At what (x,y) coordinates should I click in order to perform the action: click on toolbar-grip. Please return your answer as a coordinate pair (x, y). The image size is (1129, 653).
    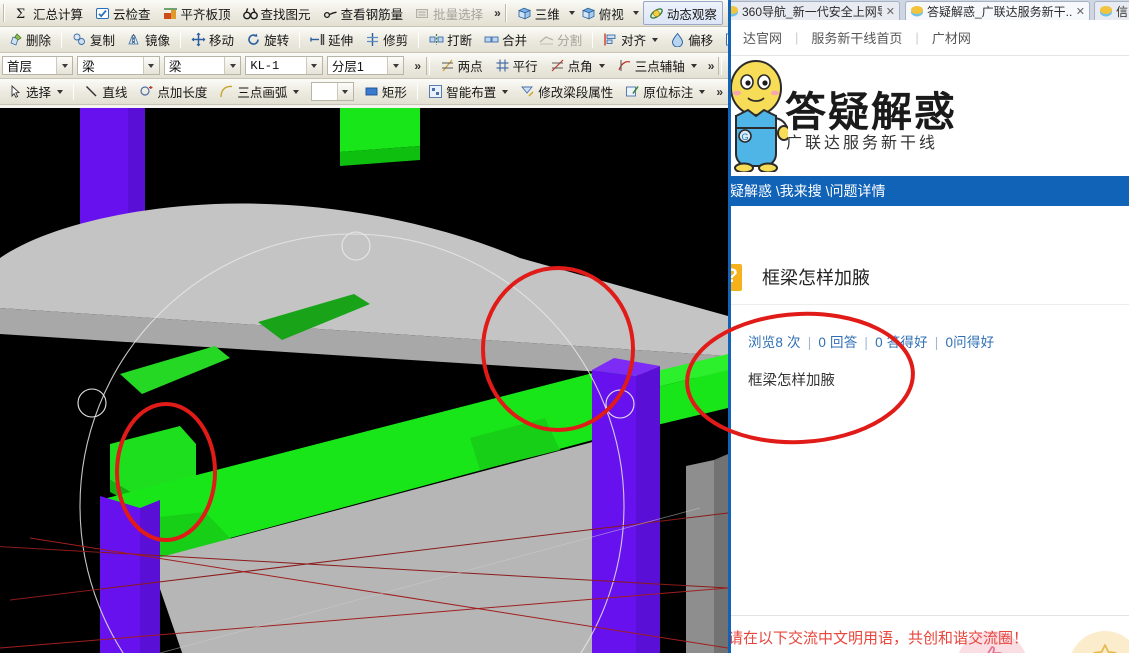
    Looking at the image, I should click on (4, 13).